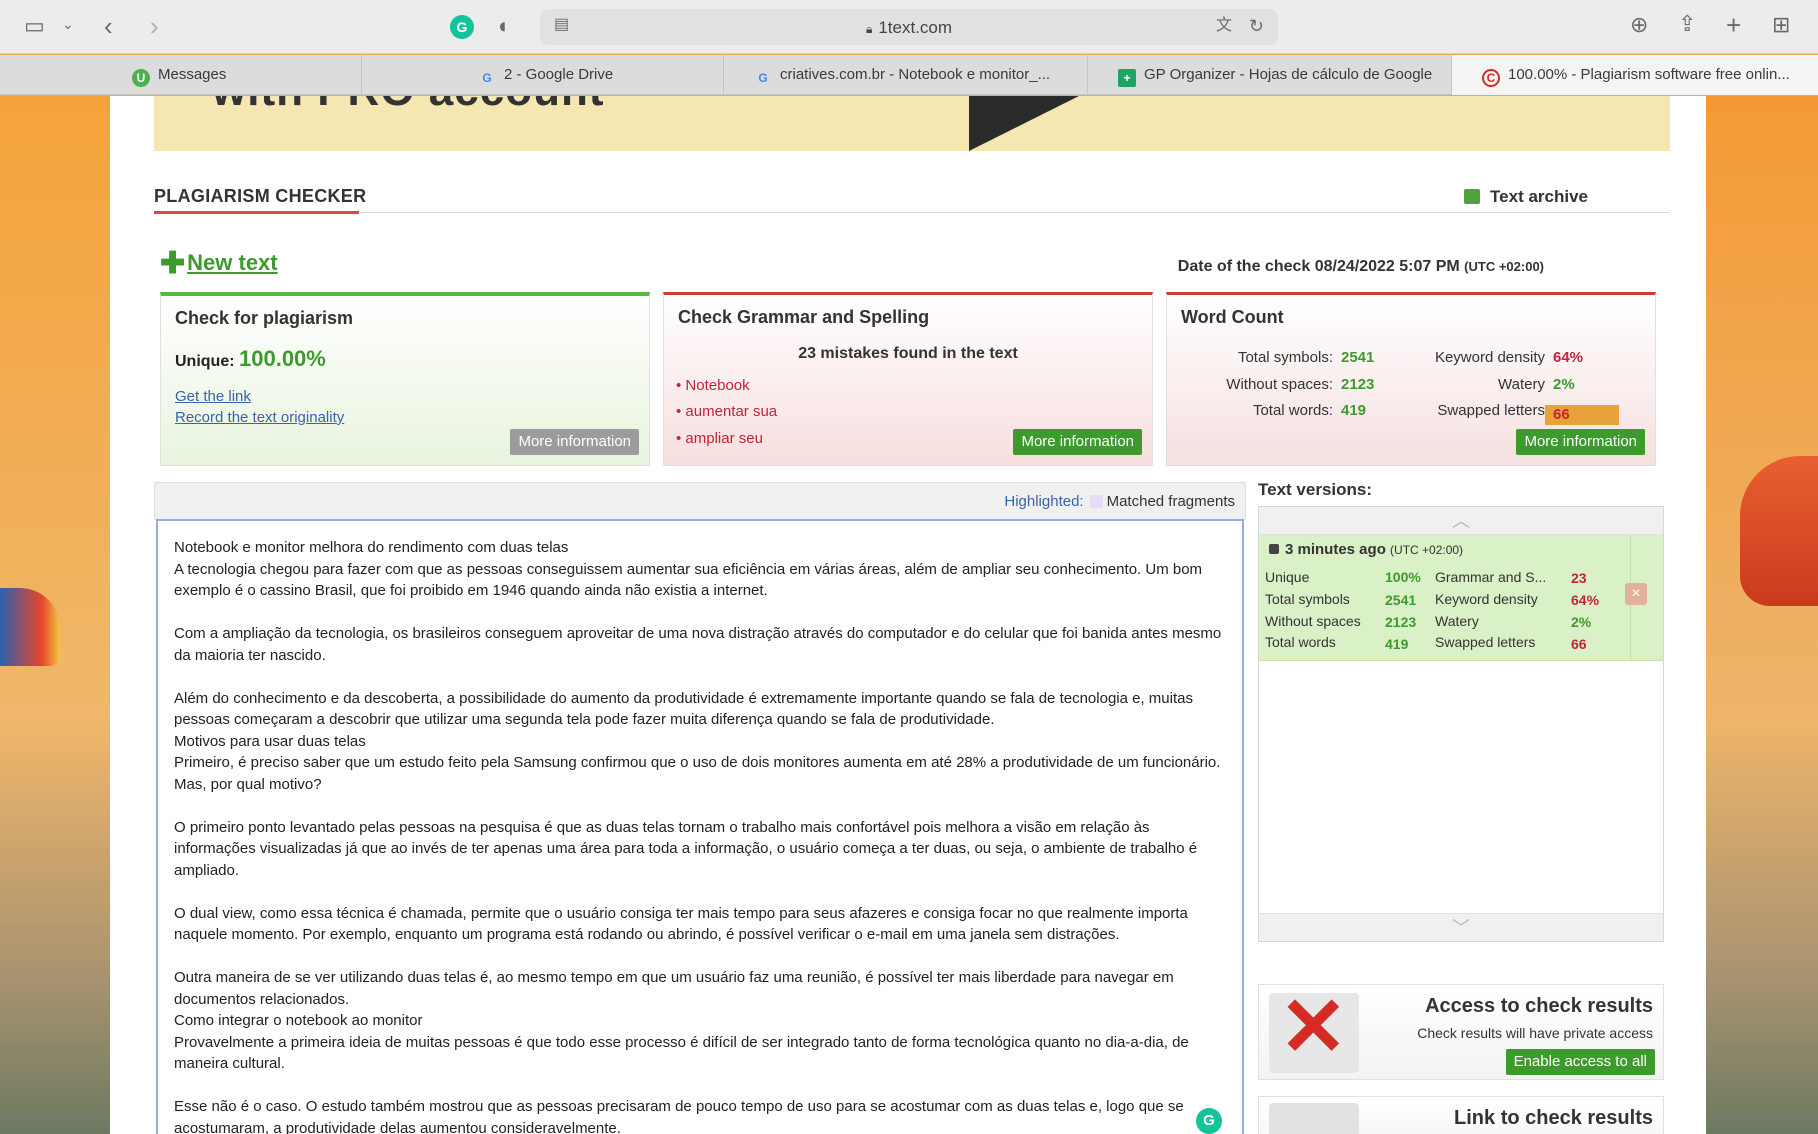 The height and width of the screenshot is (1134, 1818). I want to click on grammarly-icon: G, so click(1209, 1121).